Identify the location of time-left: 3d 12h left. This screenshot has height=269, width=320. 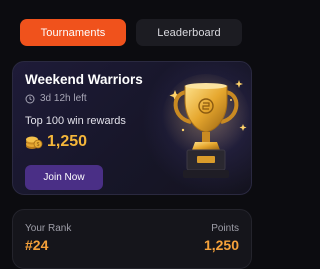
(56, 98).